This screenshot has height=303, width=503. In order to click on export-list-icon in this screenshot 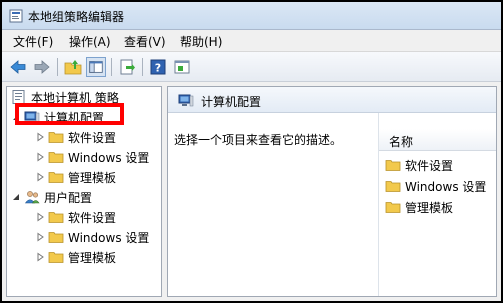, I will do `click(127, 67)`.